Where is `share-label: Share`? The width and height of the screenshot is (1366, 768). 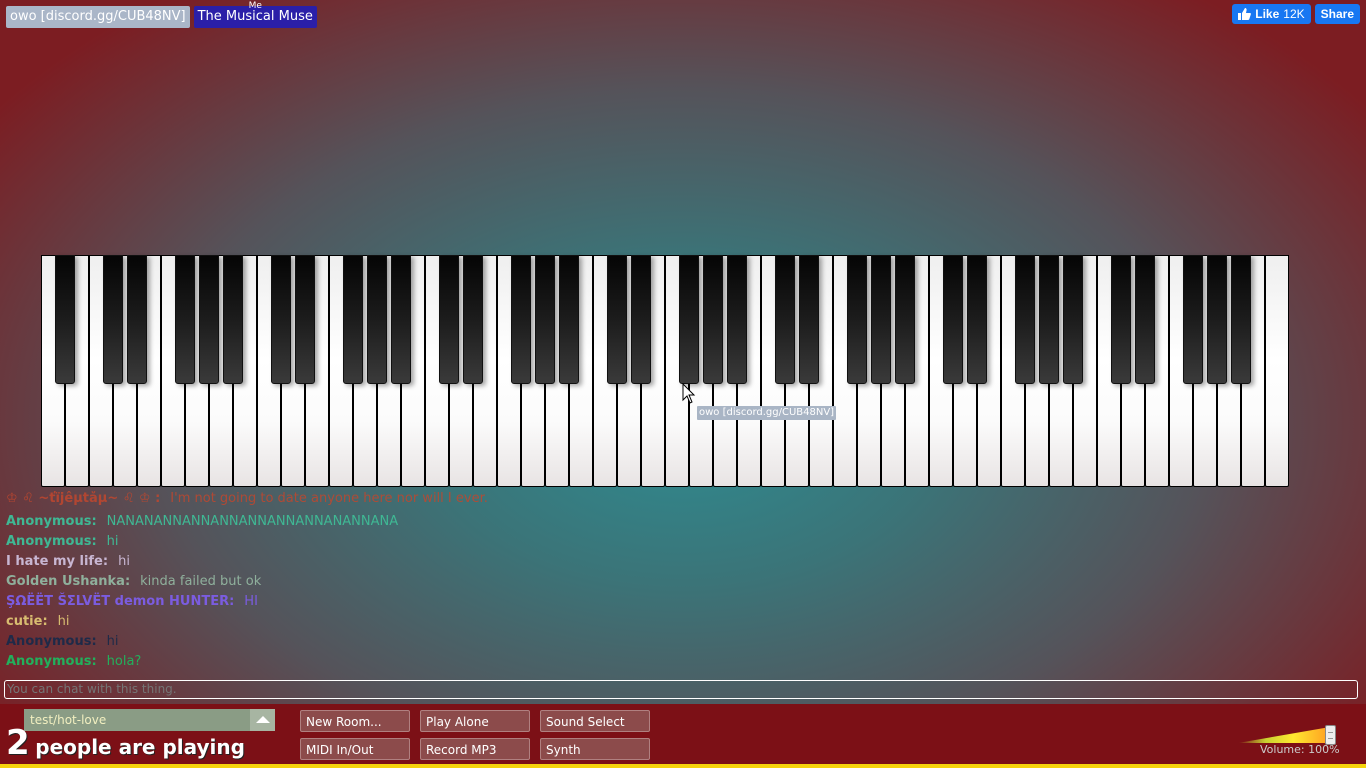 share-label: Share is located at coordinates (1337, 14).